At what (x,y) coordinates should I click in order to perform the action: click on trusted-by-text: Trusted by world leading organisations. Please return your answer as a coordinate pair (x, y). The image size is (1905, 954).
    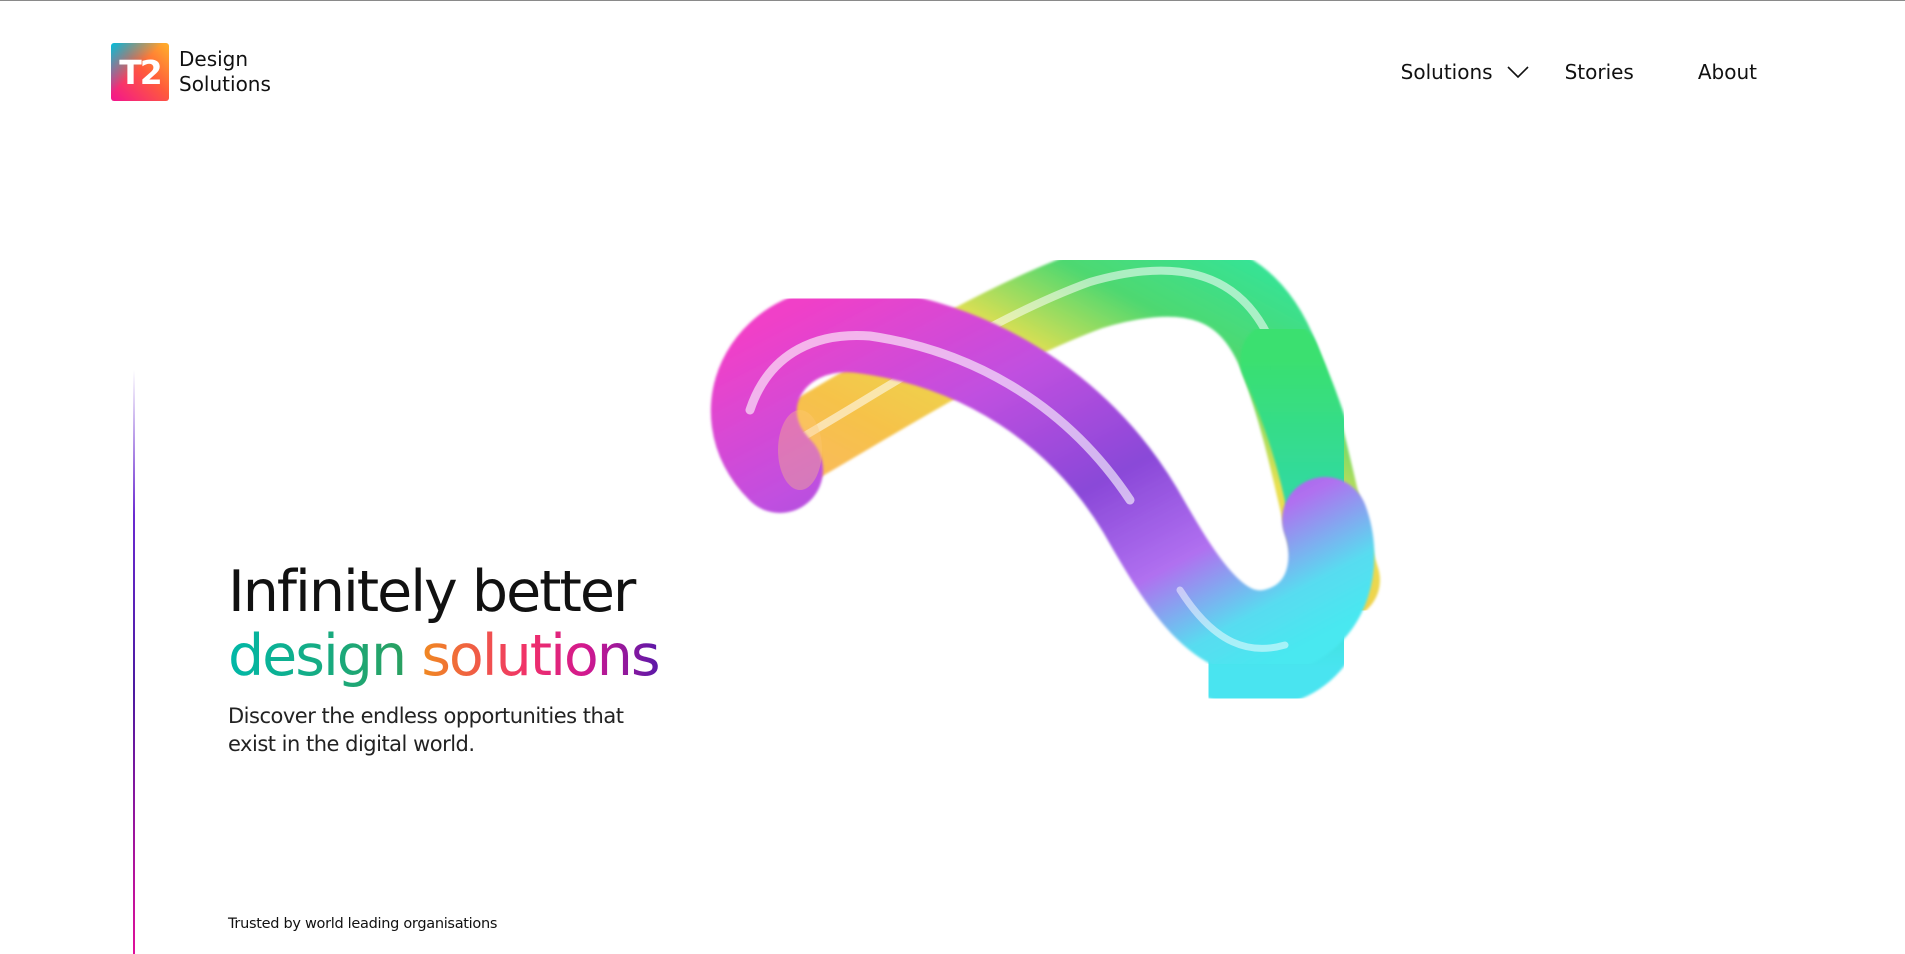
    Looking at the image, I should click on (363, 924).